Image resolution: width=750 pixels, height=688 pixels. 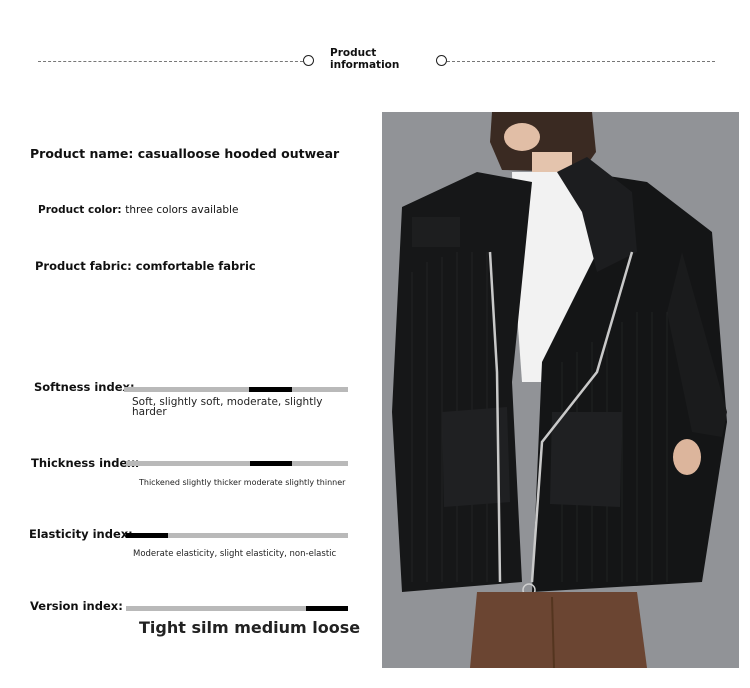 I want to click on thickness-index-label: Thickness index:, so click(x=85, y=463).